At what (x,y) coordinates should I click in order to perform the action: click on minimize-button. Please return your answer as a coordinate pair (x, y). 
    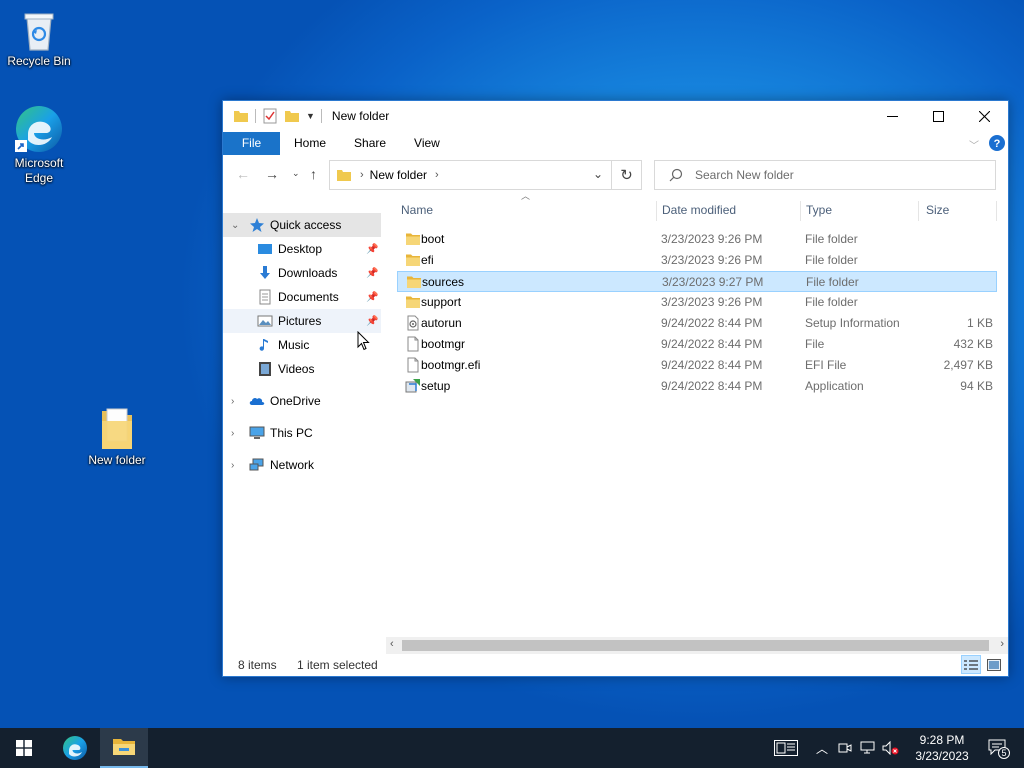
    Looking at the image, I should click on (892, 116).